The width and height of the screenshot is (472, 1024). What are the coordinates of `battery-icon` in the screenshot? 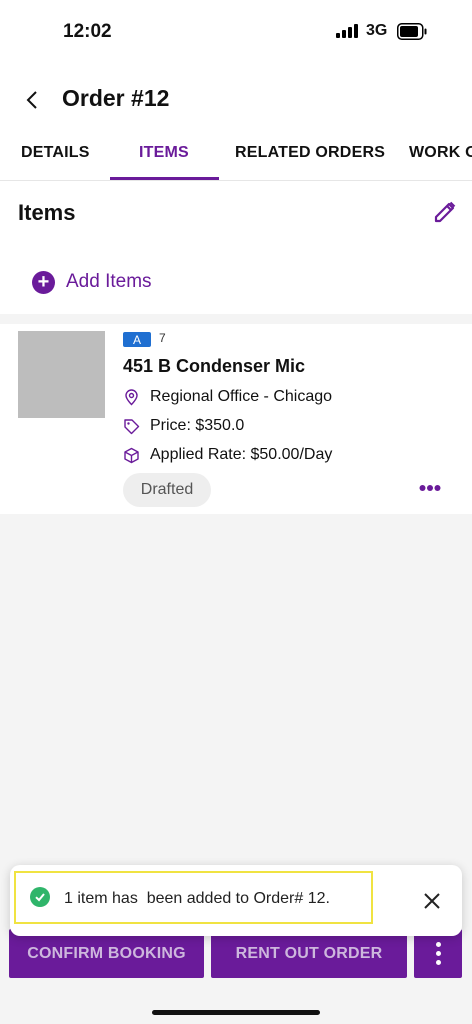 It's located at (412, 31).